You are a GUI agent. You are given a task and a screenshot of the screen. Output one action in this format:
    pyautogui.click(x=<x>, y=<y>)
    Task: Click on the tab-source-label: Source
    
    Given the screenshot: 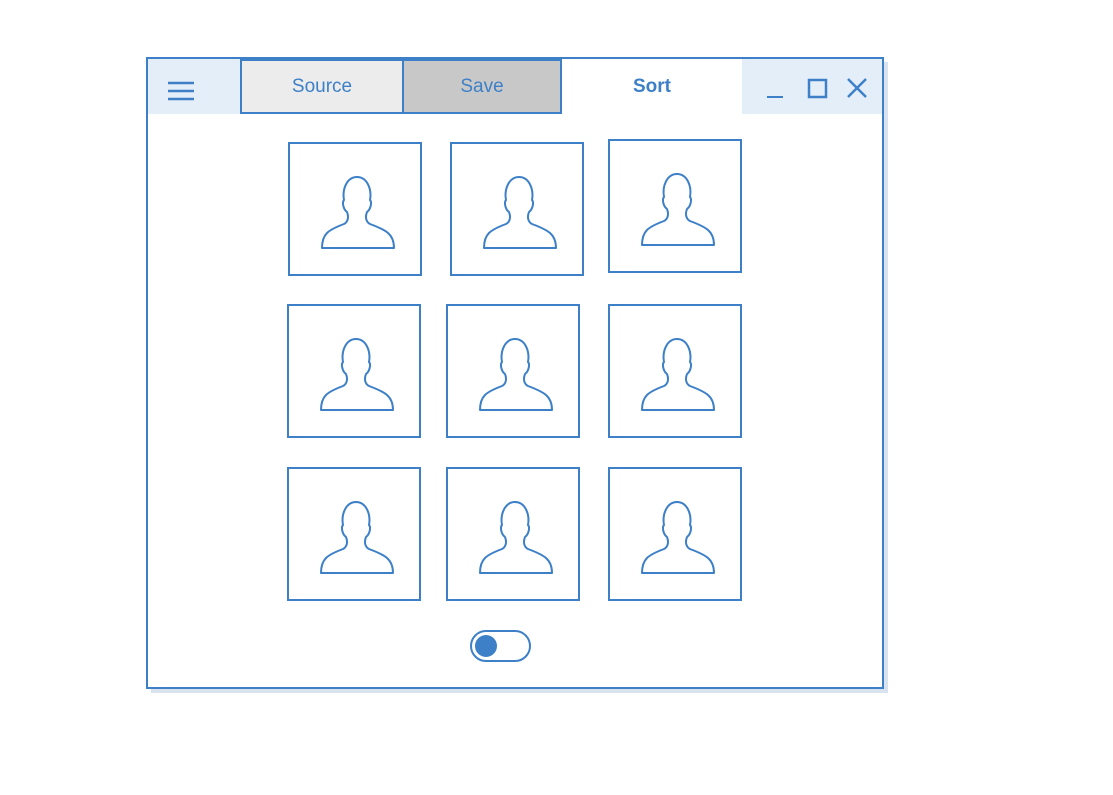 What is the action you would take?
    pyautogui.click(x=322, y=86)
    